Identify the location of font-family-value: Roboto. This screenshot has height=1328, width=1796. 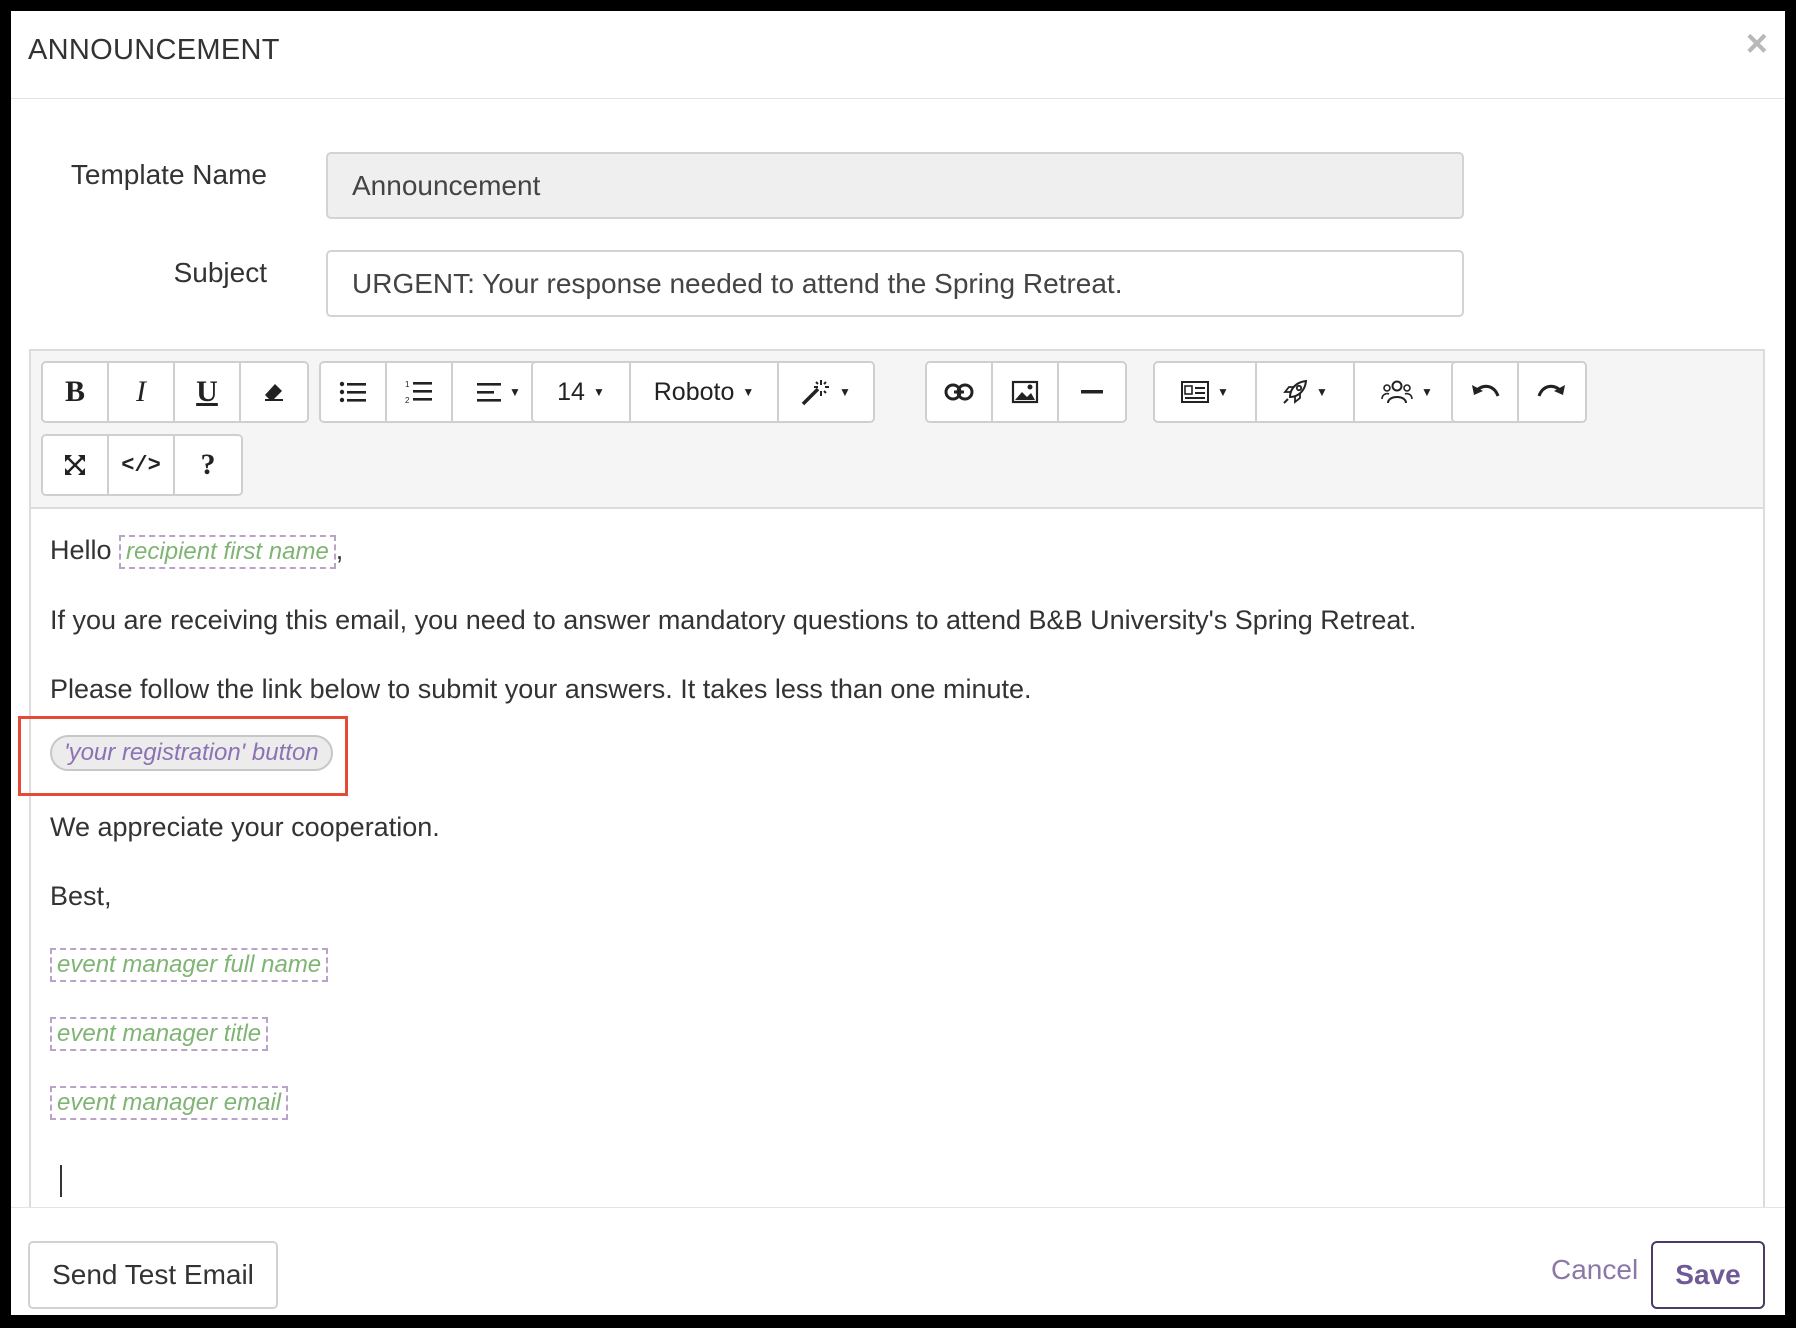
(694, 391).